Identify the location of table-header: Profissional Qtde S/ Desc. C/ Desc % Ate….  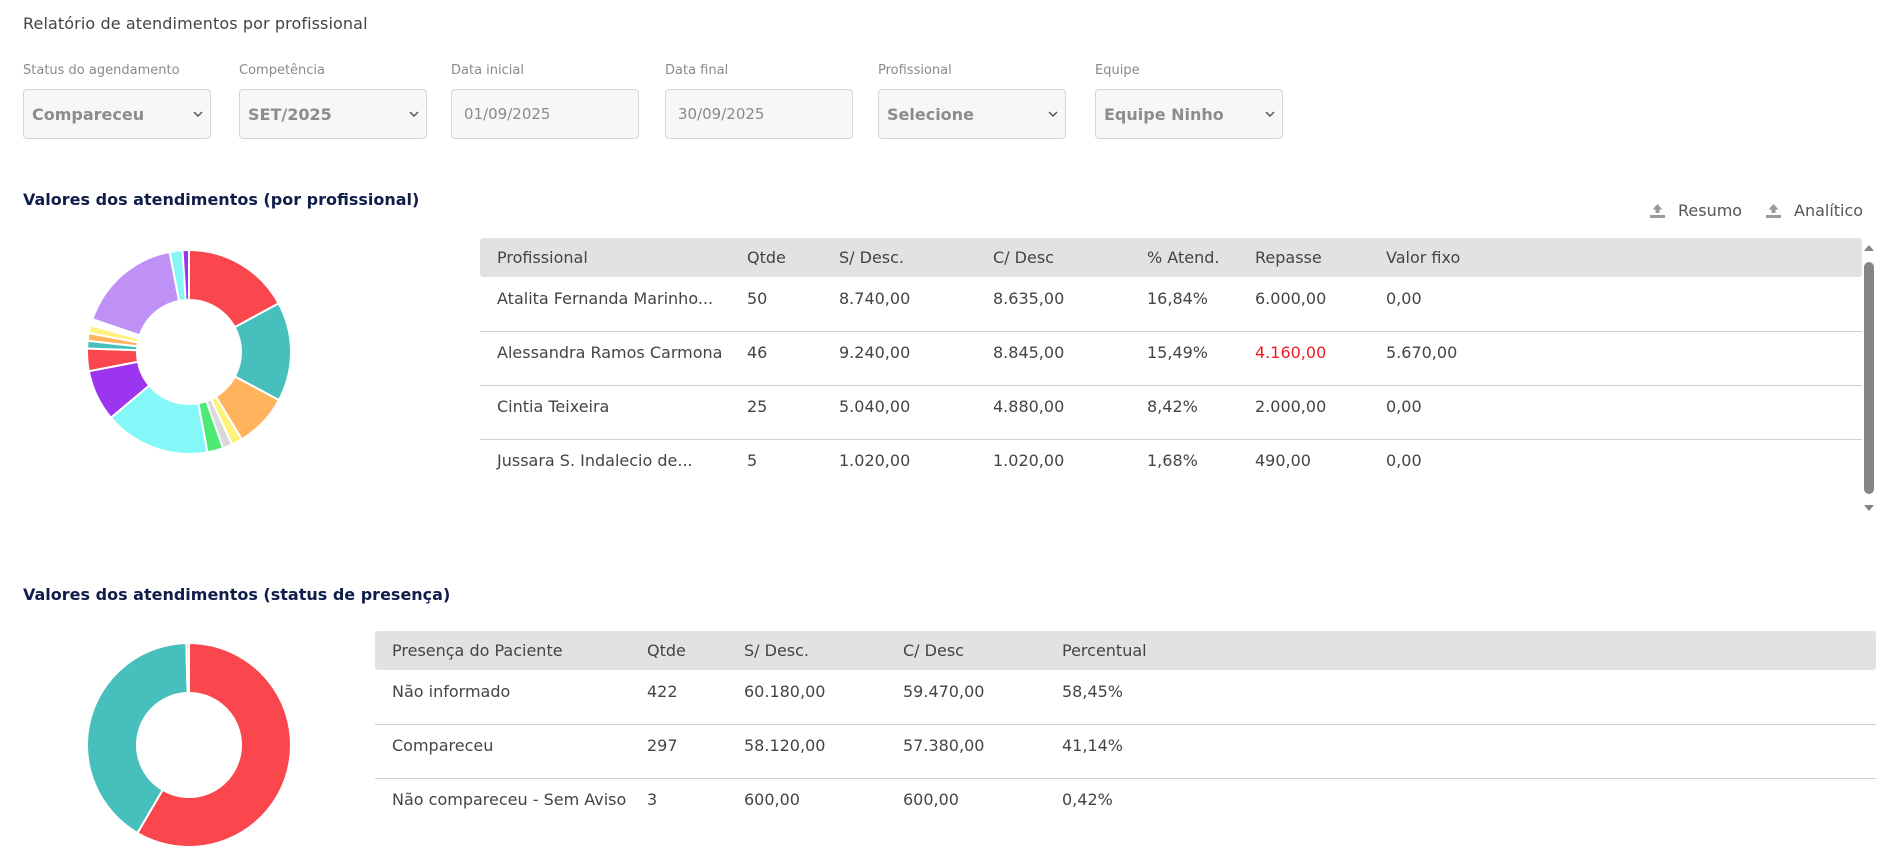
(1171, 257).